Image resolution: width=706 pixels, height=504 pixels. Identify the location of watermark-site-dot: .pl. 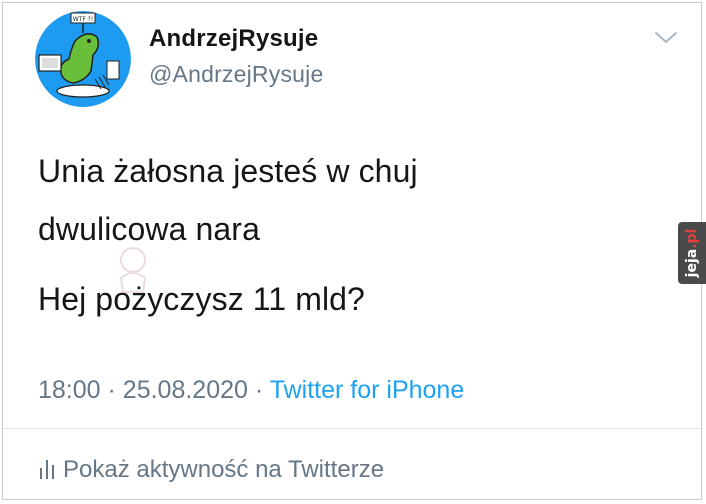
(692, 238).